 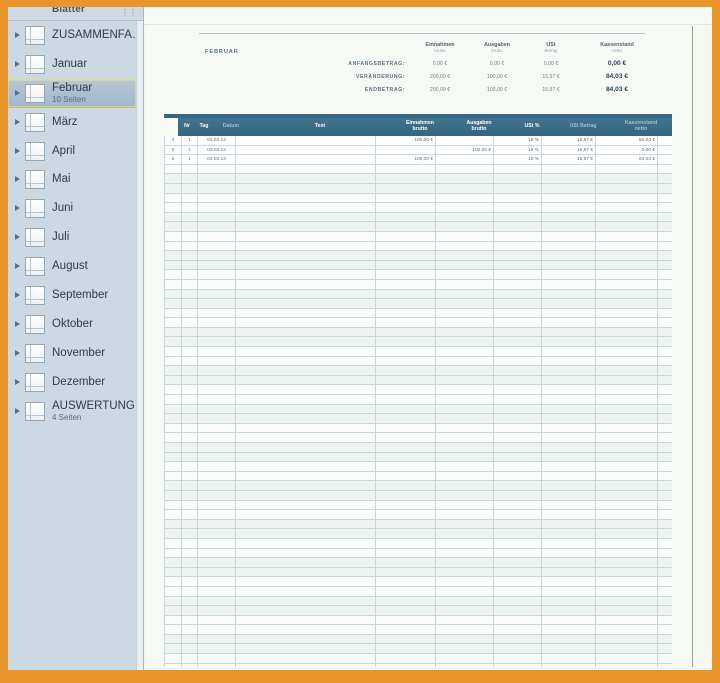 I want to click on column-header: Tag, so click(x=204, y=127).